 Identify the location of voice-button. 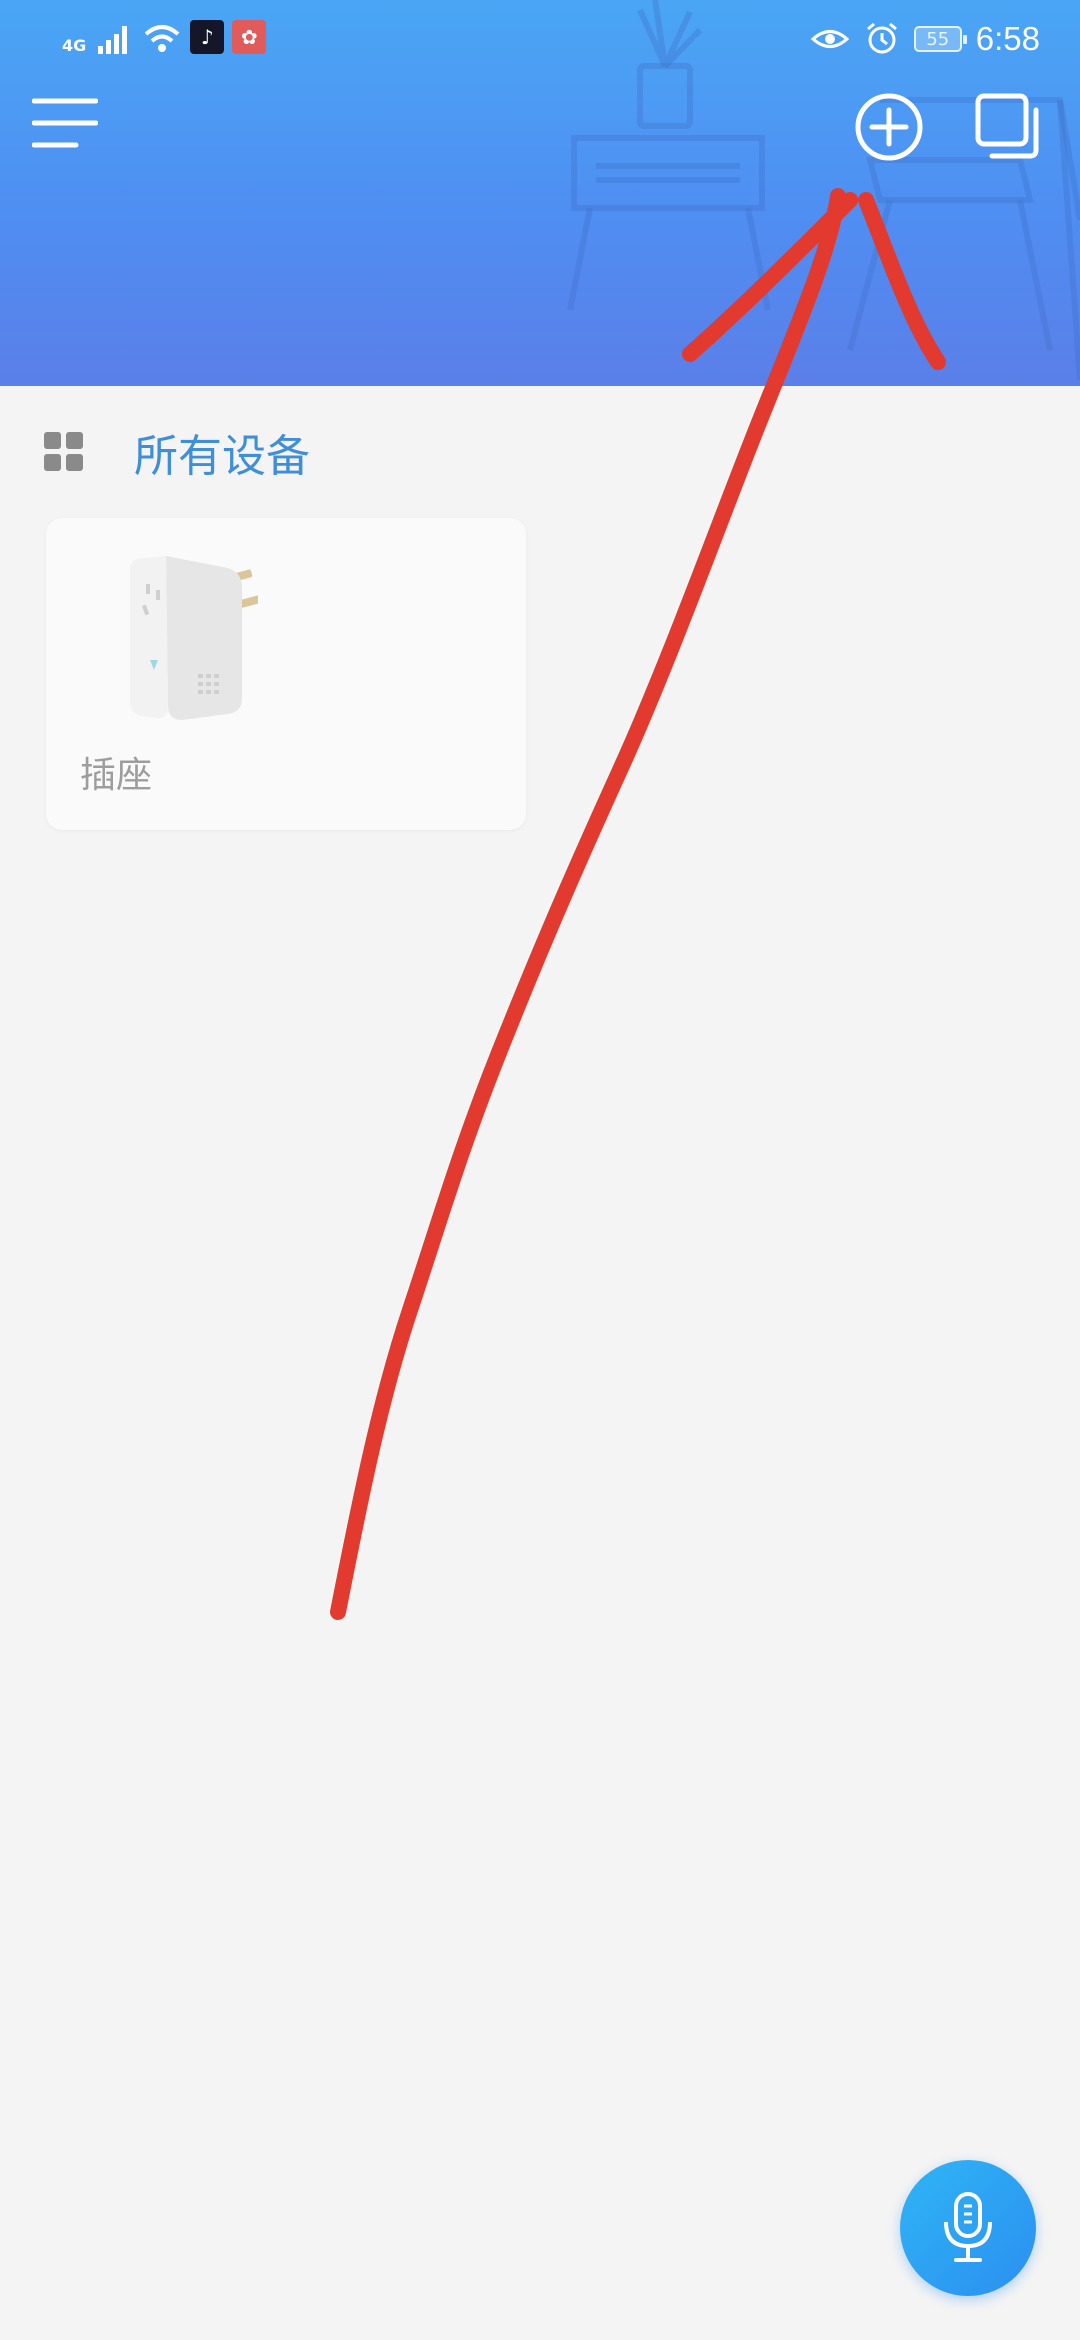
(968, 2228).